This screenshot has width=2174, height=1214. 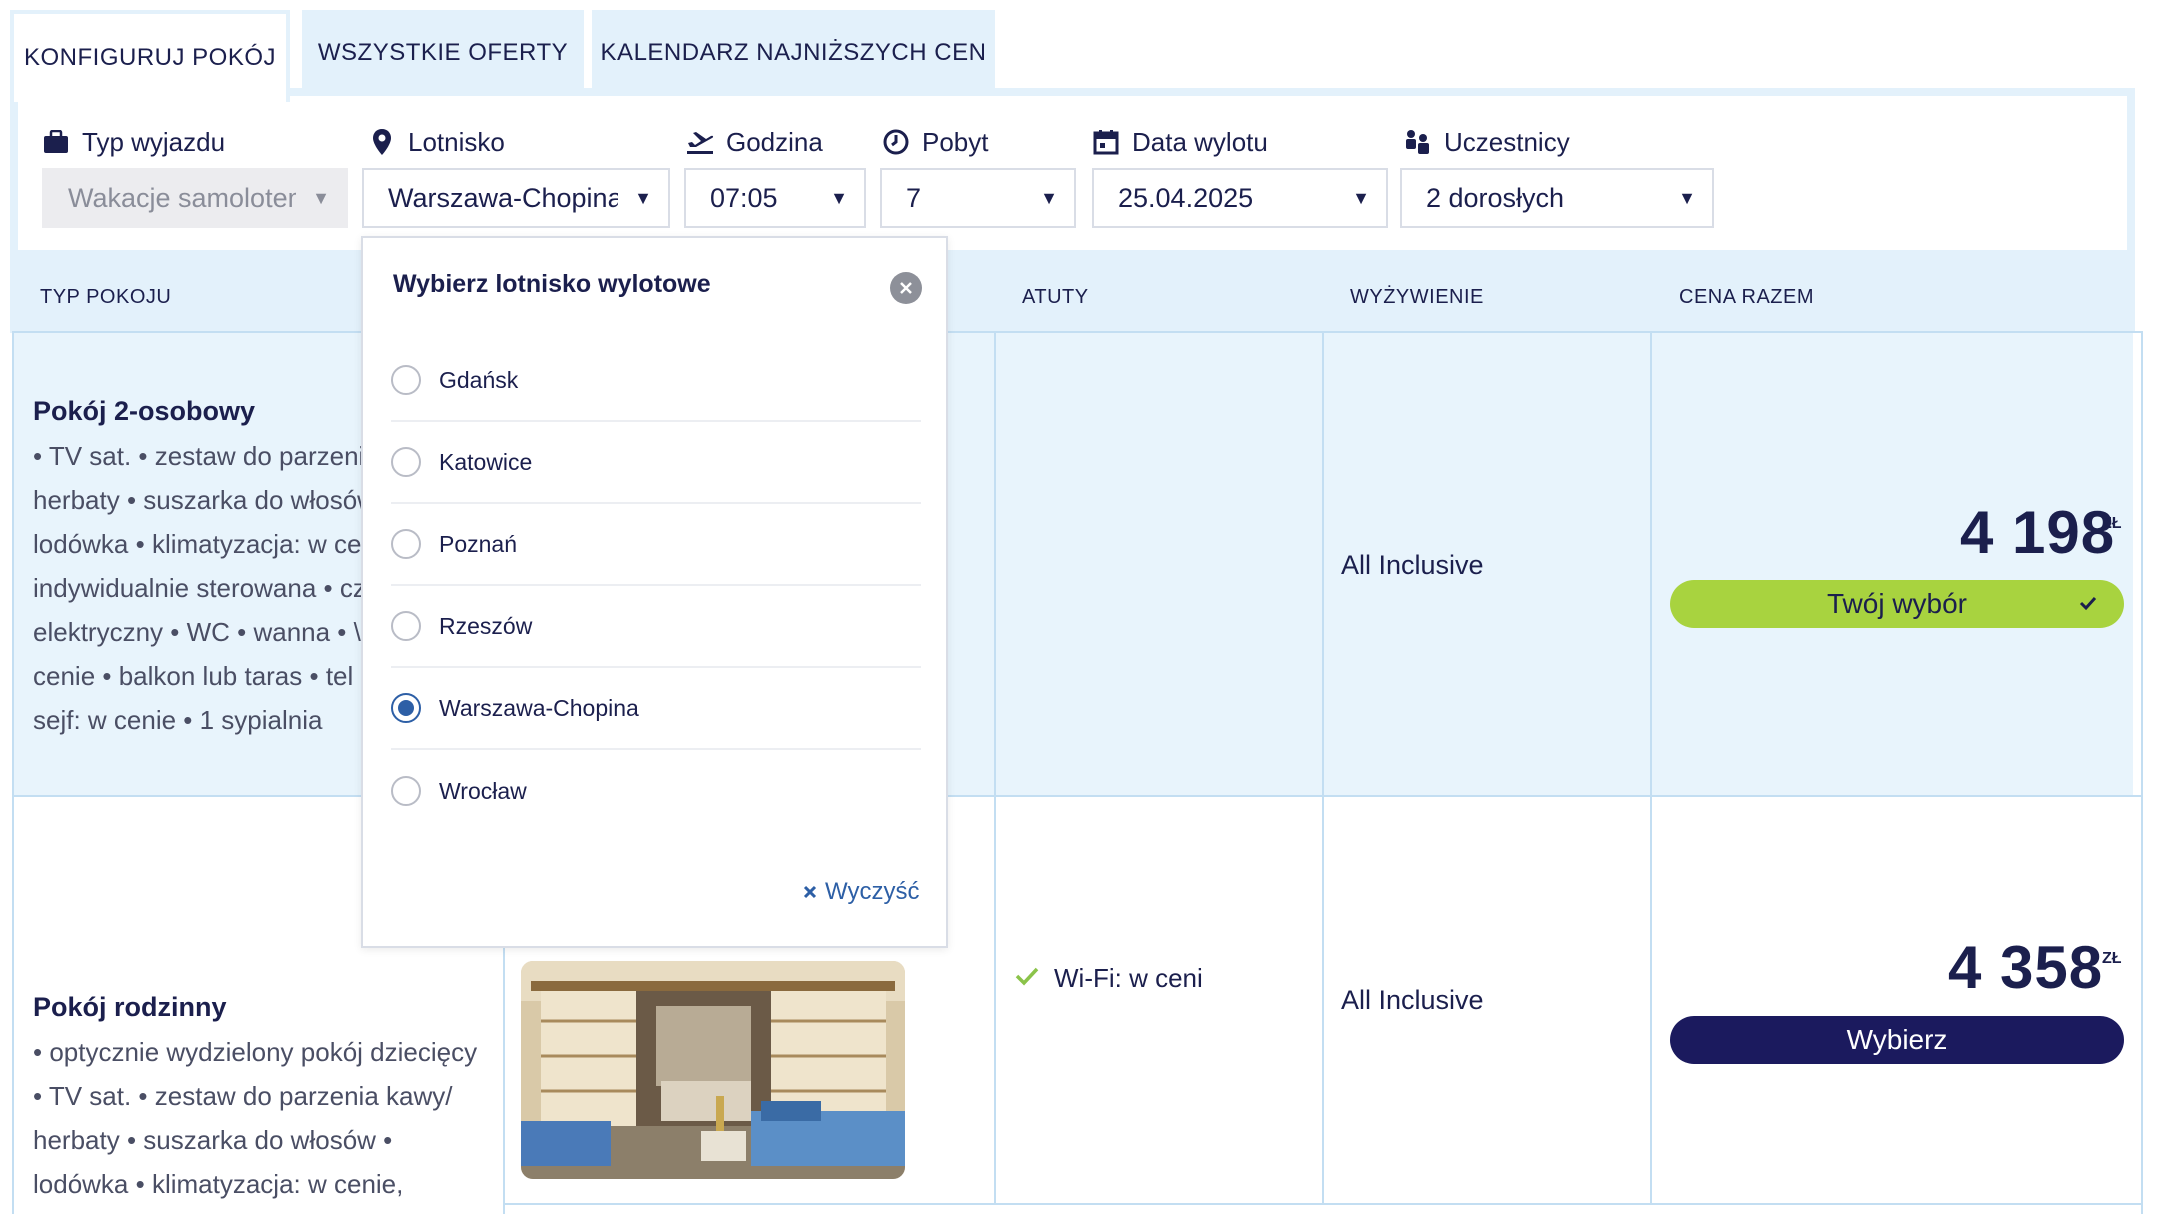 What do you see at coordinates (1055, 297) in the screenshot?
I see `header-perks: ATUTY` at bounding box center [1055, 297].